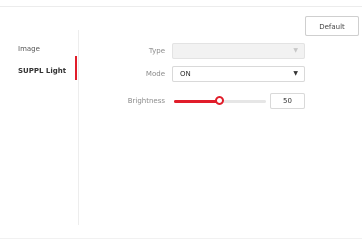 This screenshot has width=362, height=242. Describe the element at coordinates (197, 101) in the screenshot. I see `brightness-slider-fill` at that location.